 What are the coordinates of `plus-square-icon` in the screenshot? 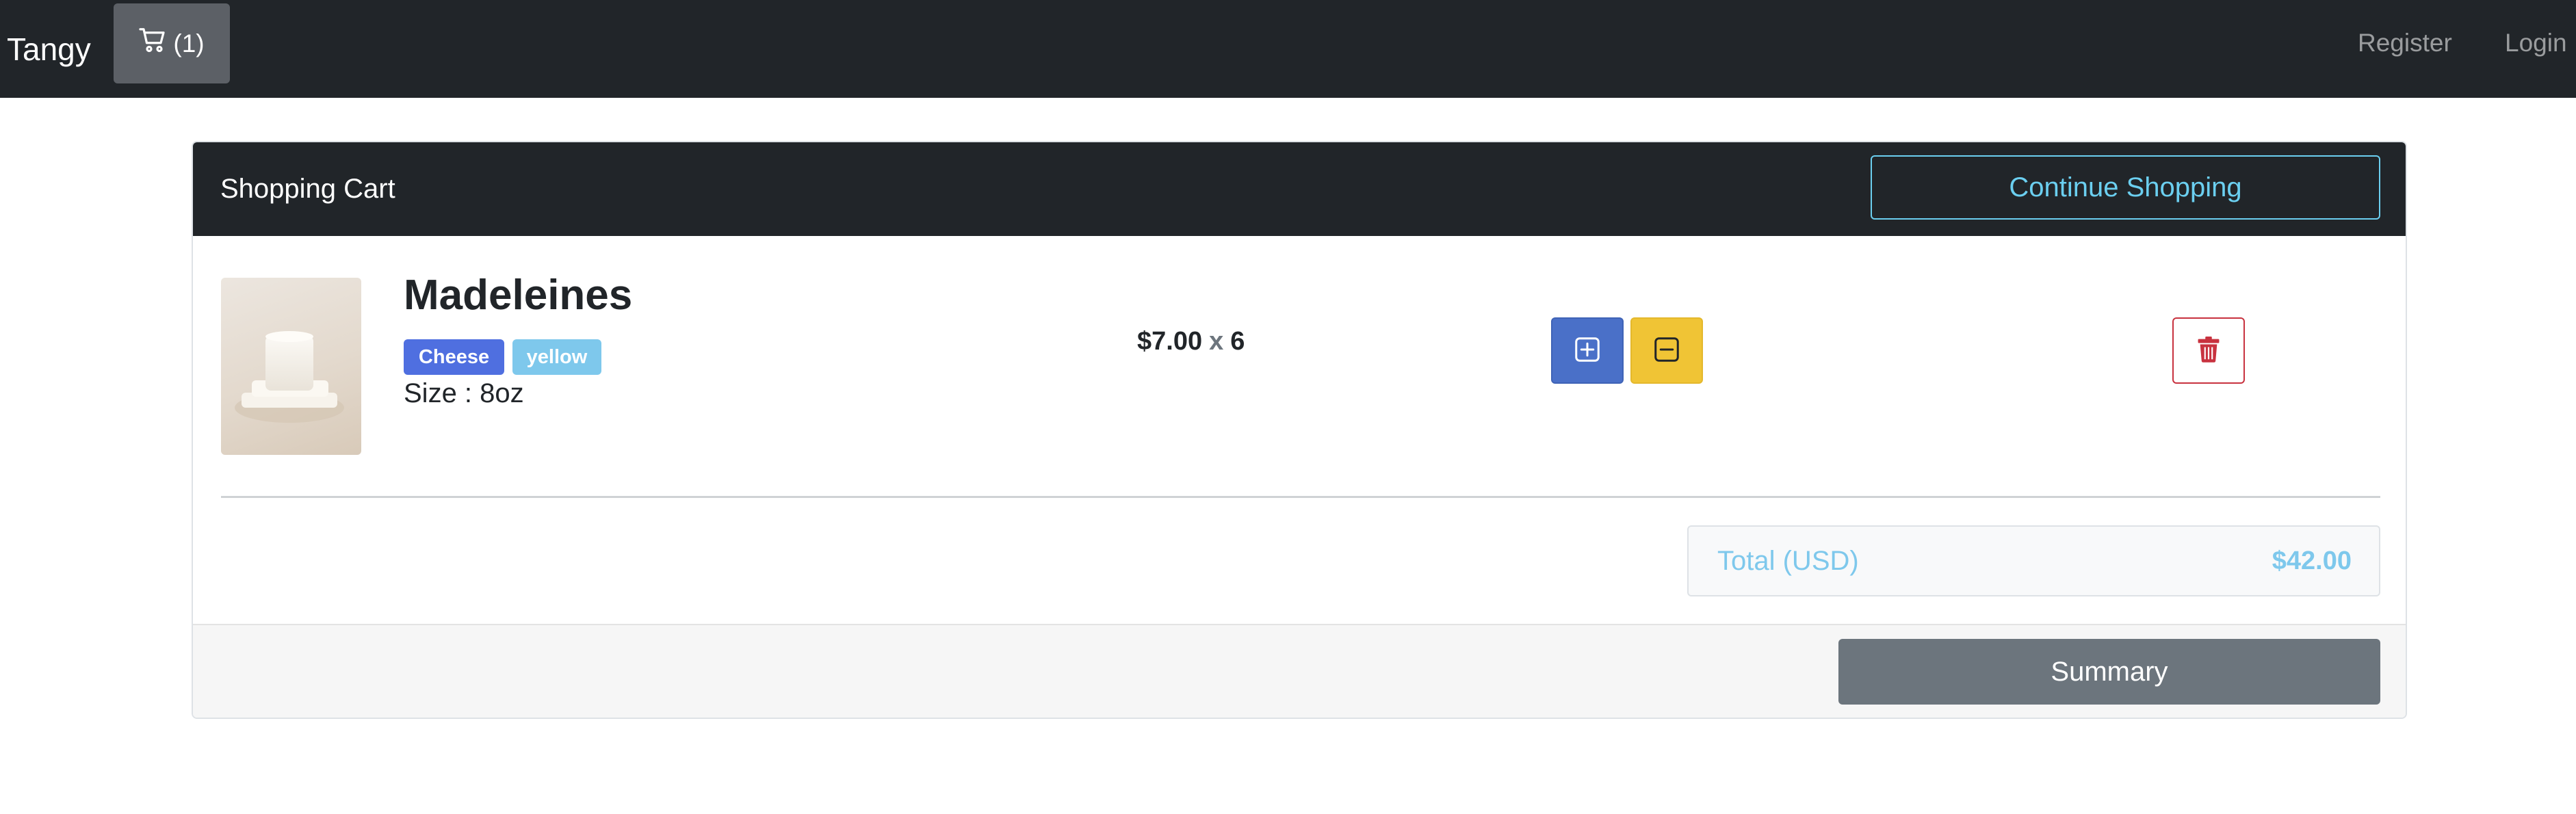 It's located at (1588, 351).